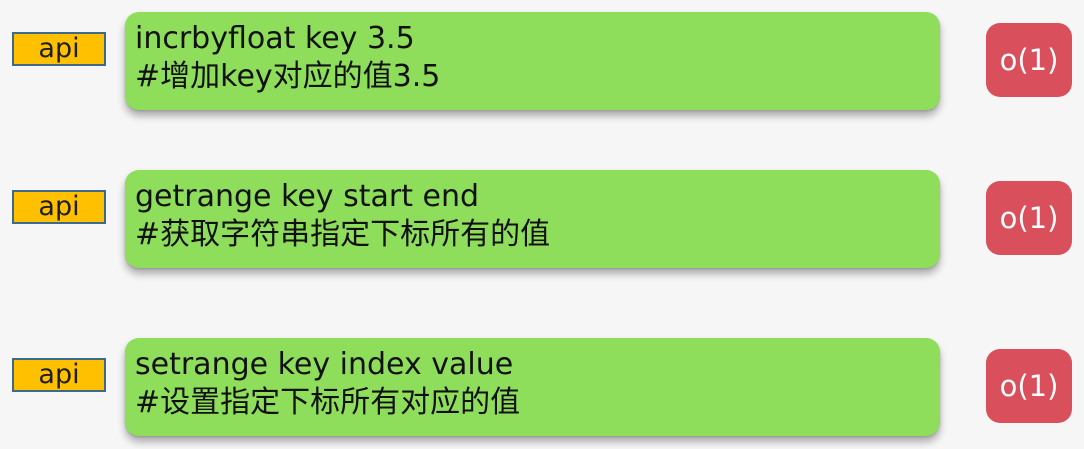 The image size is (1084, 449). Describe the element at coordinates (275, 38) in the screenshot. I see `command-syntax: incrbyfloat key 3.5` at that location.